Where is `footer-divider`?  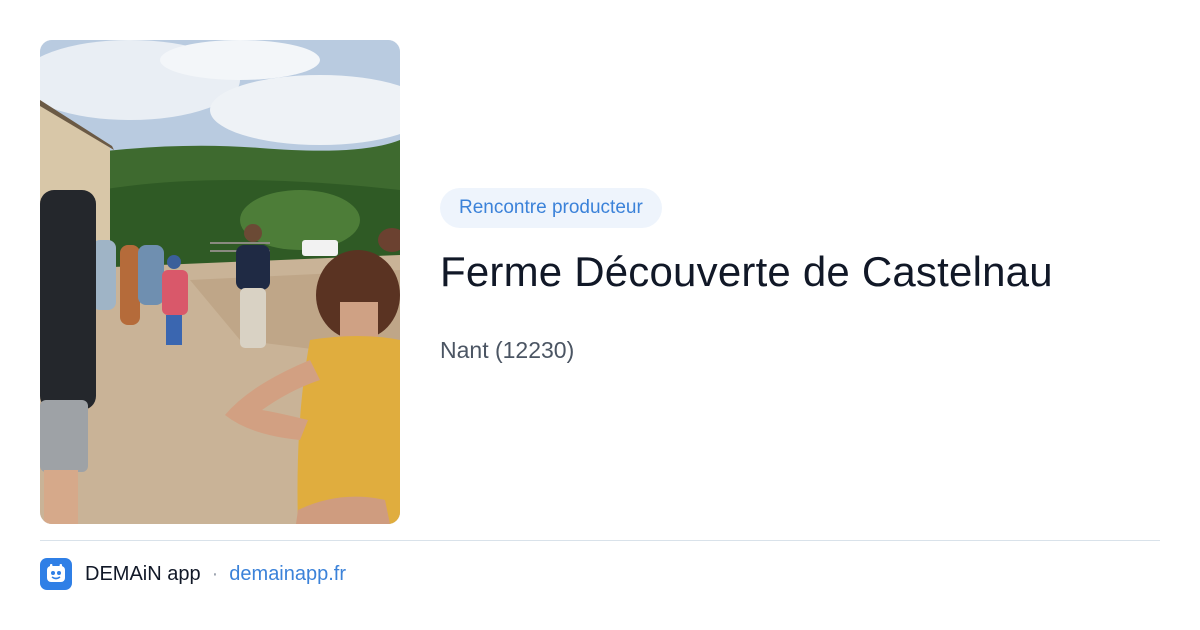
footer-divider is located at coordinates (600, 540).